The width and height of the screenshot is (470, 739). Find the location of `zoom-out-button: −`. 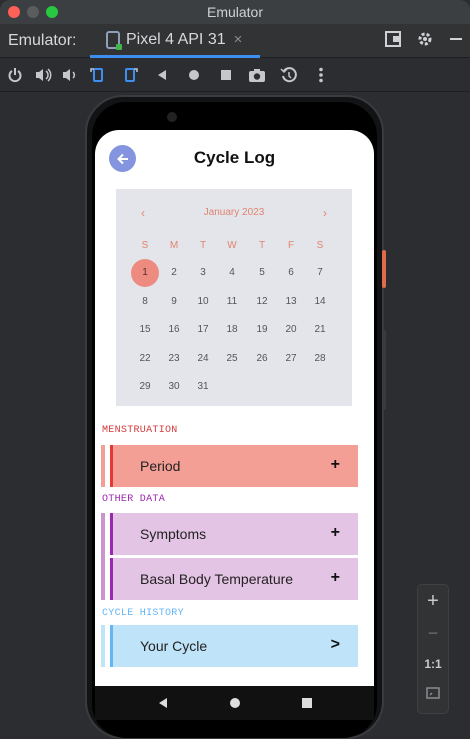

zoom-out-button: − is located at coordinates (433, 633).